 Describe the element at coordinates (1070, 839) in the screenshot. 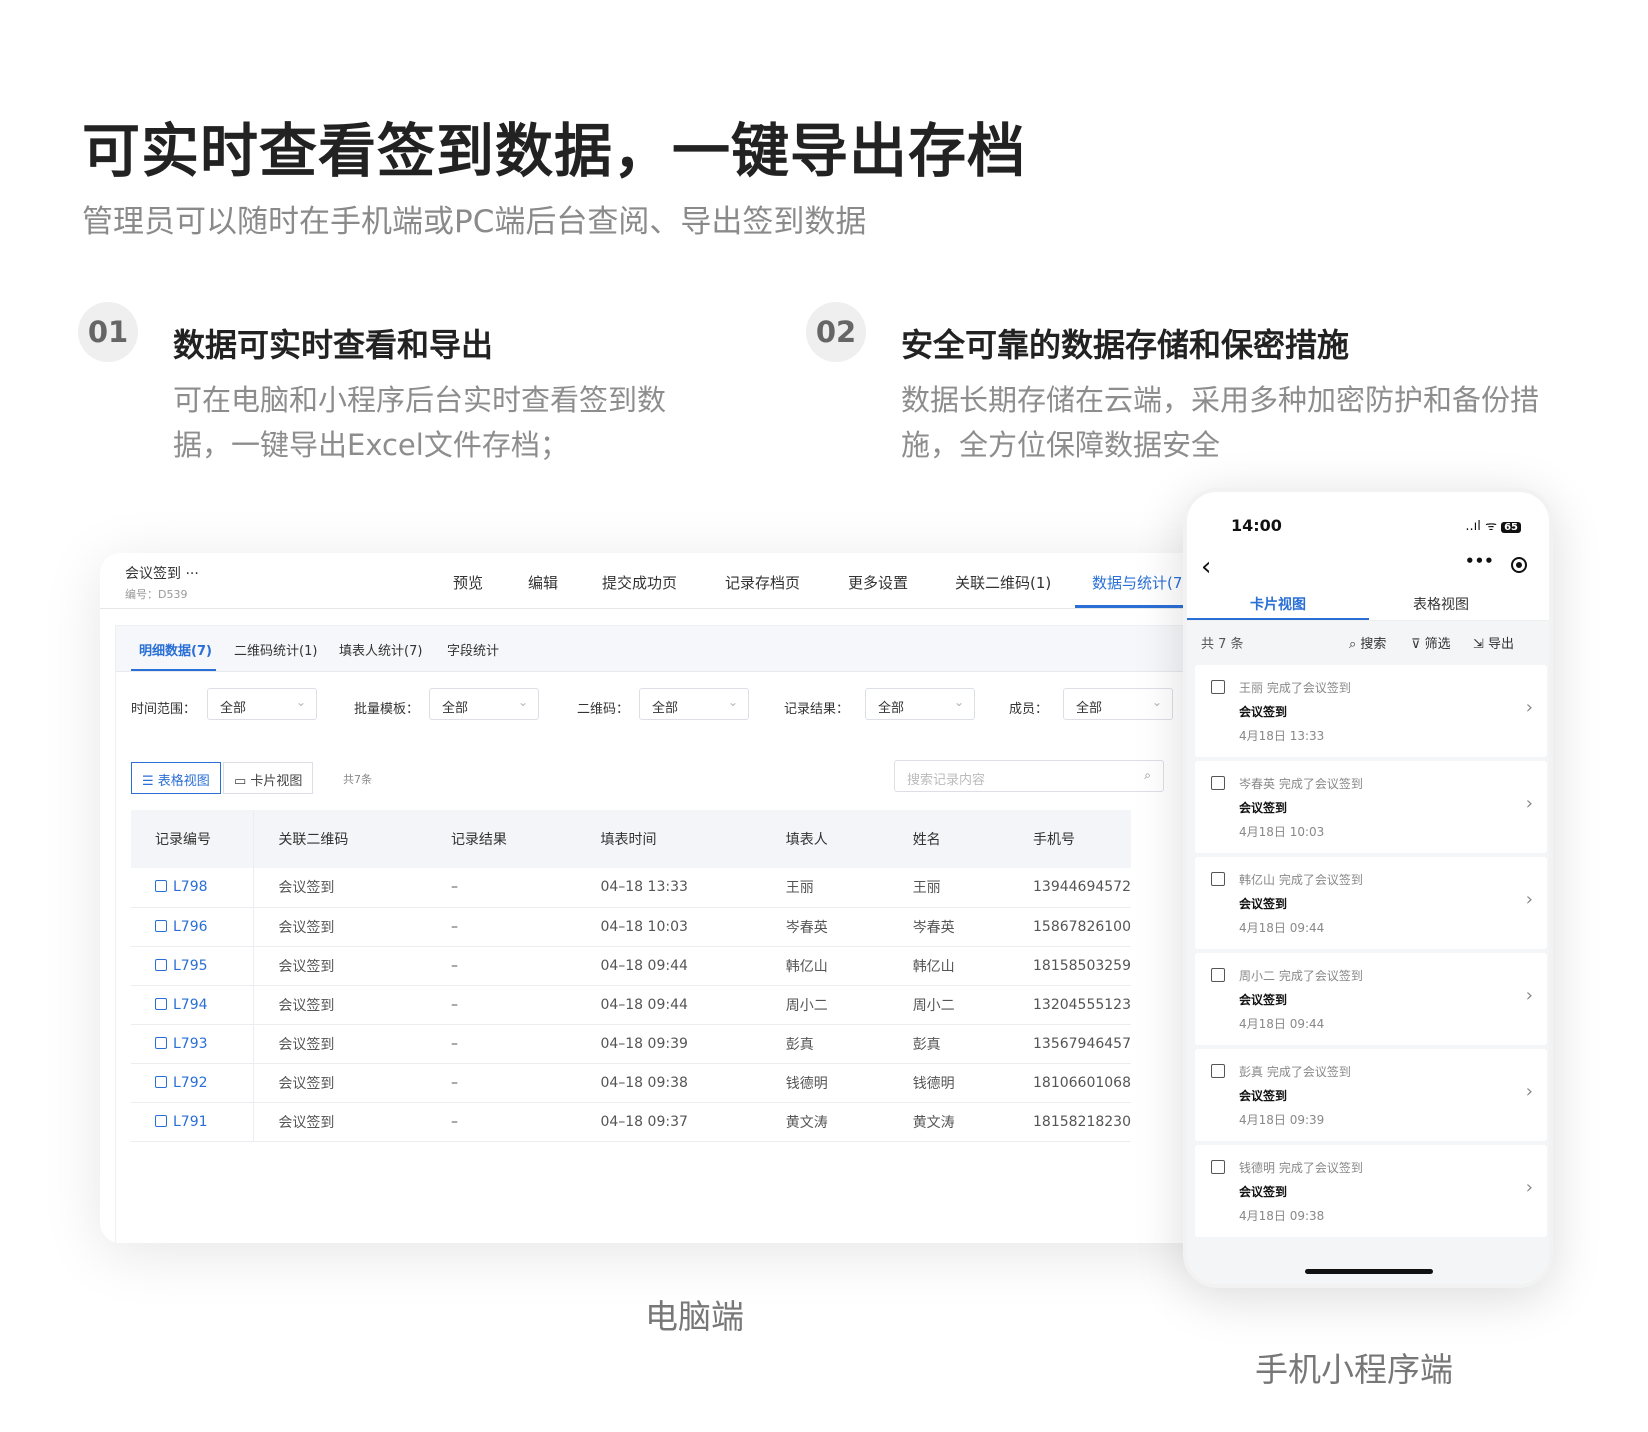

I see `column-header: 手机号` at that location.